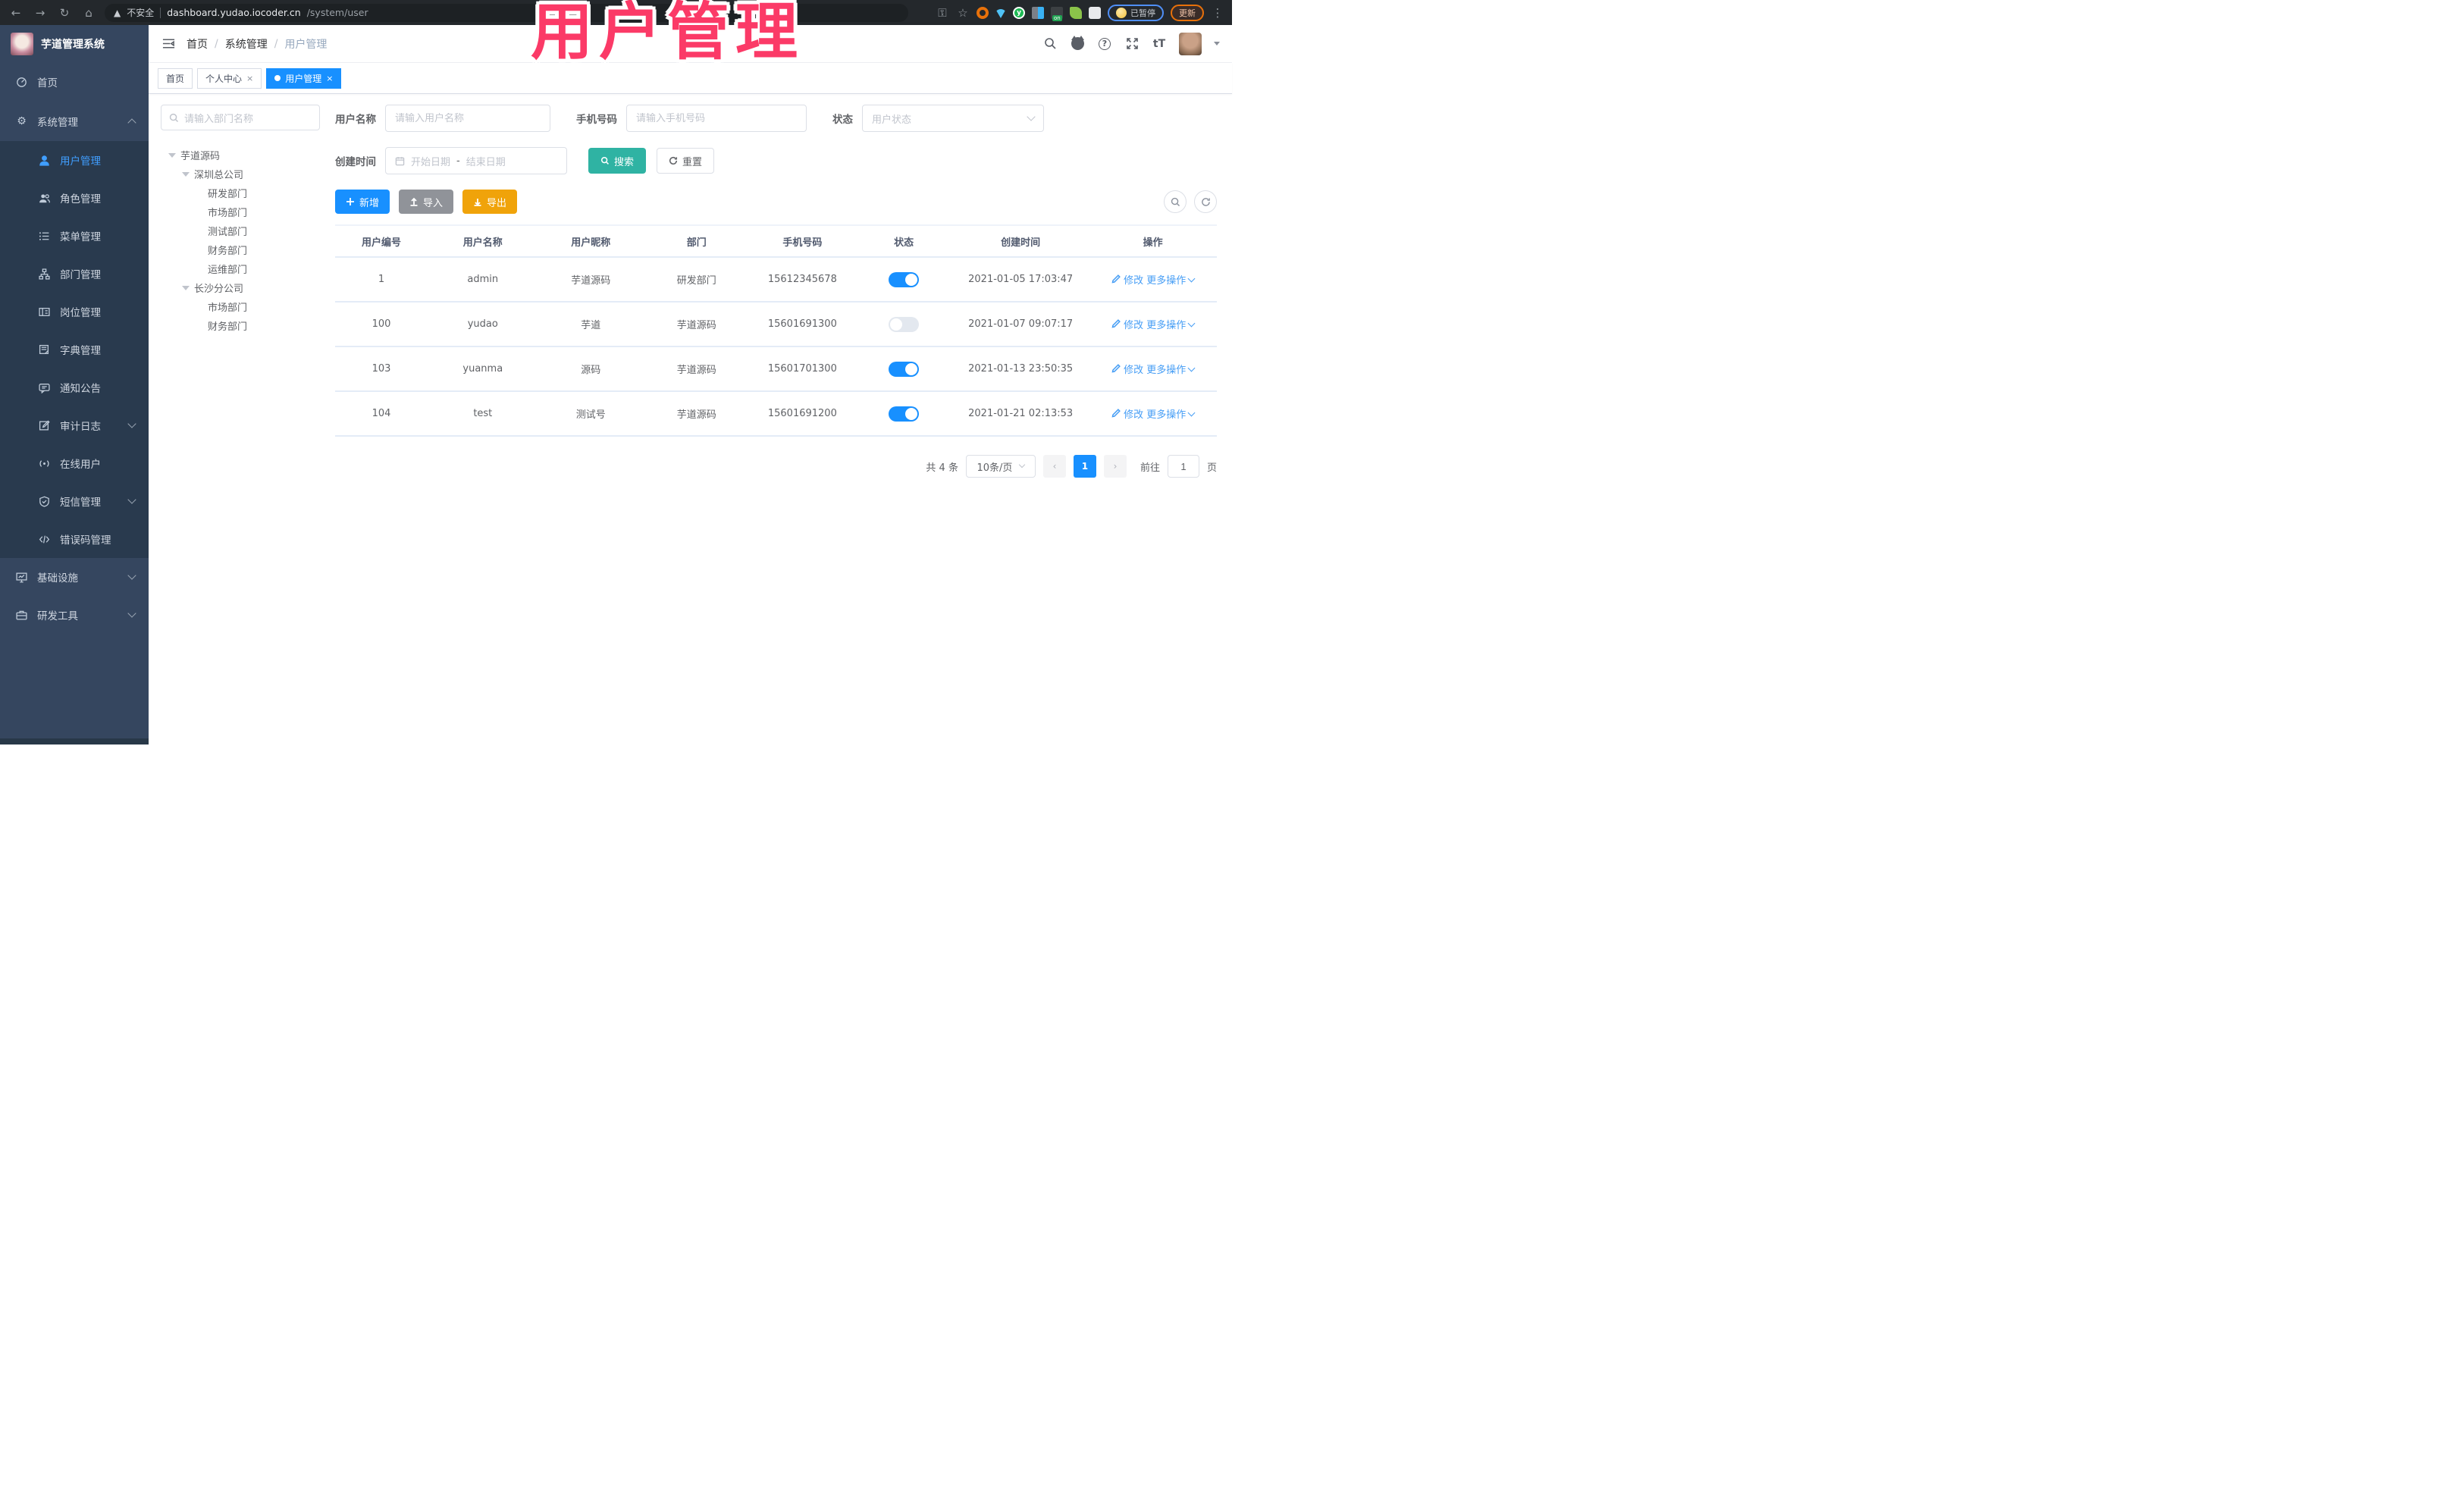 The height and width of the screenshot is (1489, 2464). What do you see at coordinates (175, 78) in the screenshot?
I see `tab-home: 首页` at bounding box center [175, 78].